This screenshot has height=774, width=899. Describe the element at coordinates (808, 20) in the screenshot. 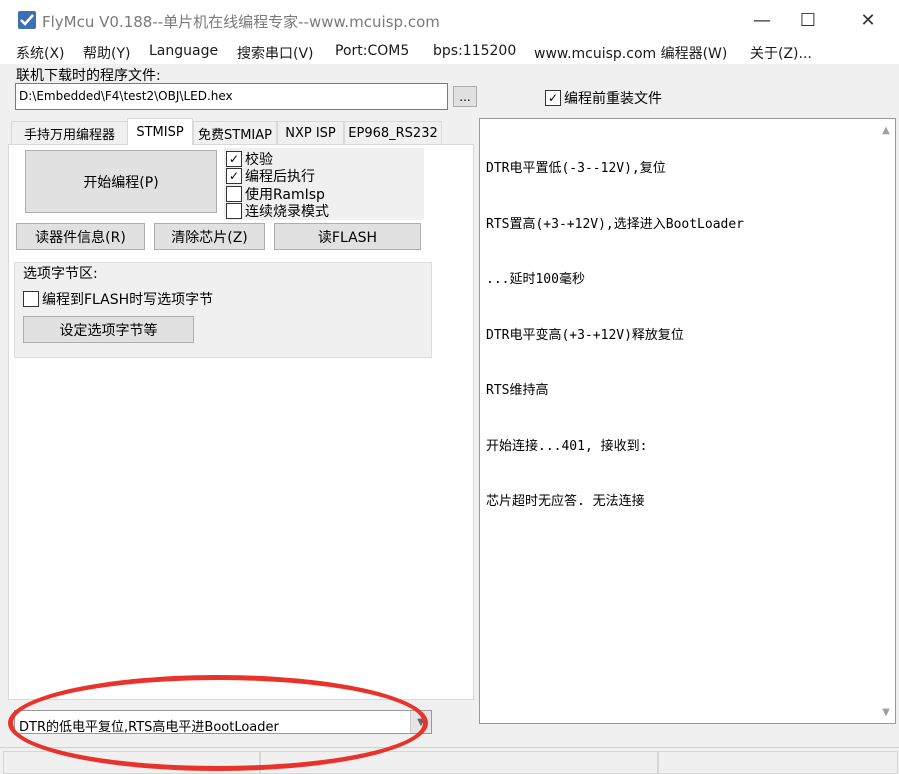

I see `maximize-button: ☐` at that location.